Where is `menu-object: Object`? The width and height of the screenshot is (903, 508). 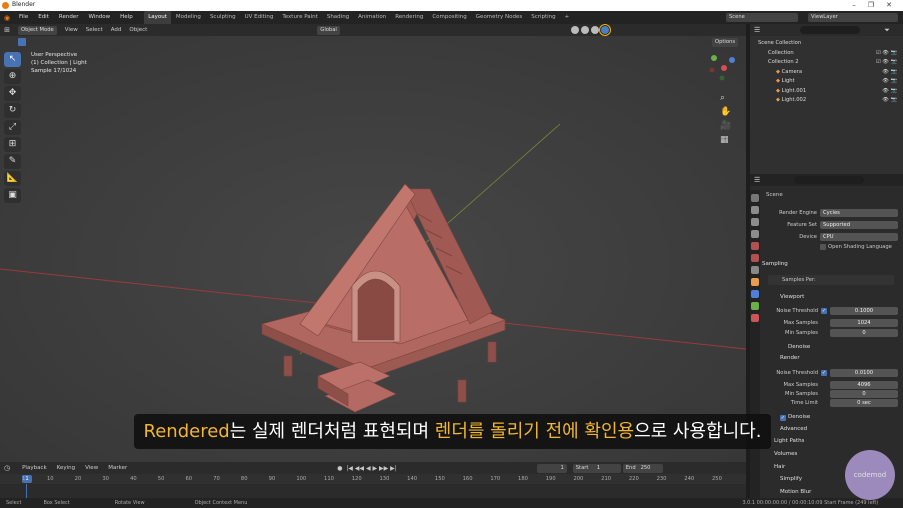
menu-object: Object is located at coordinates (138, 30).